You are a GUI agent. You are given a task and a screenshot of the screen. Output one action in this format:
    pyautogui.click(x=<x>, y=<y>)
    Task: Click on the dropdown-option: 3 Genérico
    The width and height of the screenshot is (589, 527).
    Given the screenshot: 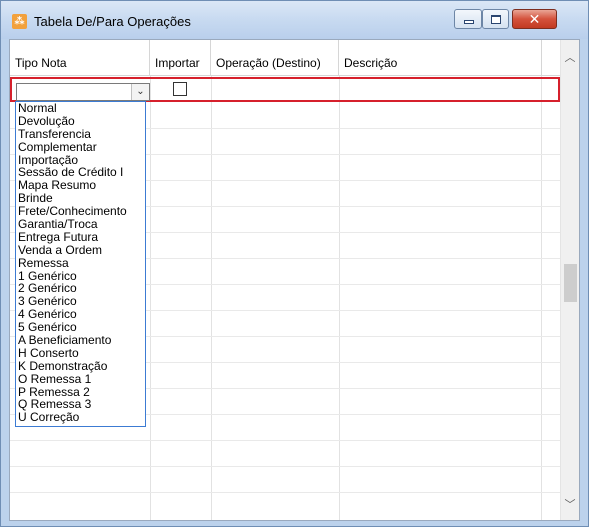 What is the action you would take?
    pyautogui.click(x=80, y=301)
    